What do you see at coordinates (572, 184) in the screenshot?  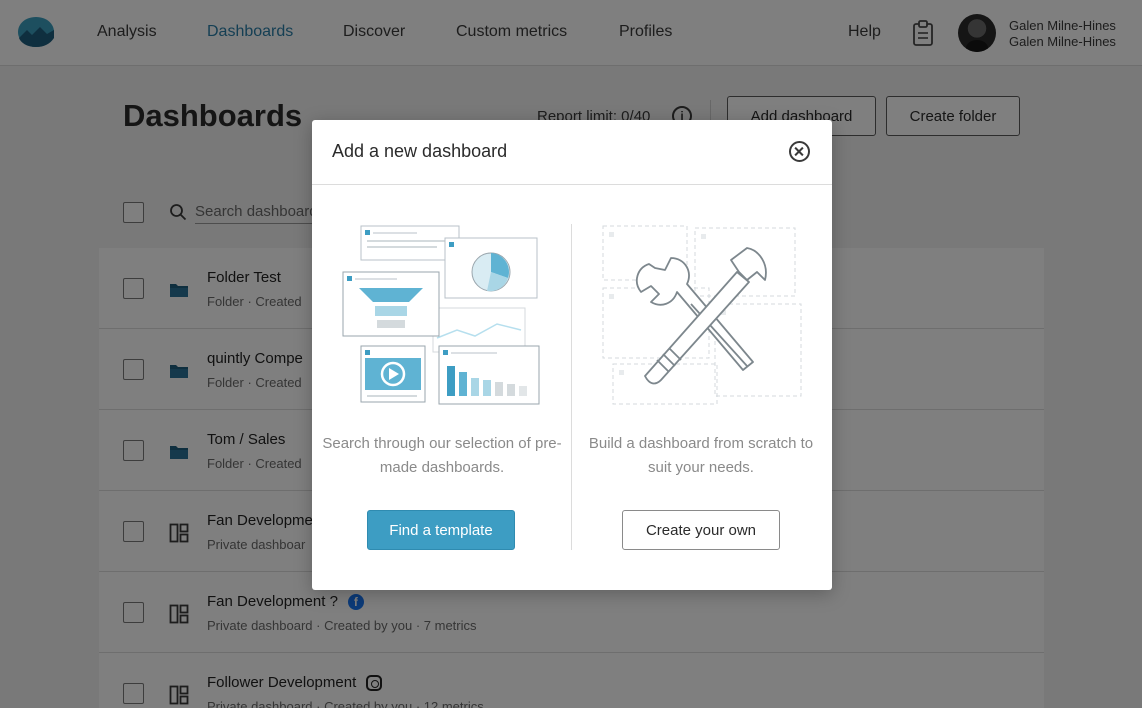 I see `modal-divider` at bounding box center [572, 184].